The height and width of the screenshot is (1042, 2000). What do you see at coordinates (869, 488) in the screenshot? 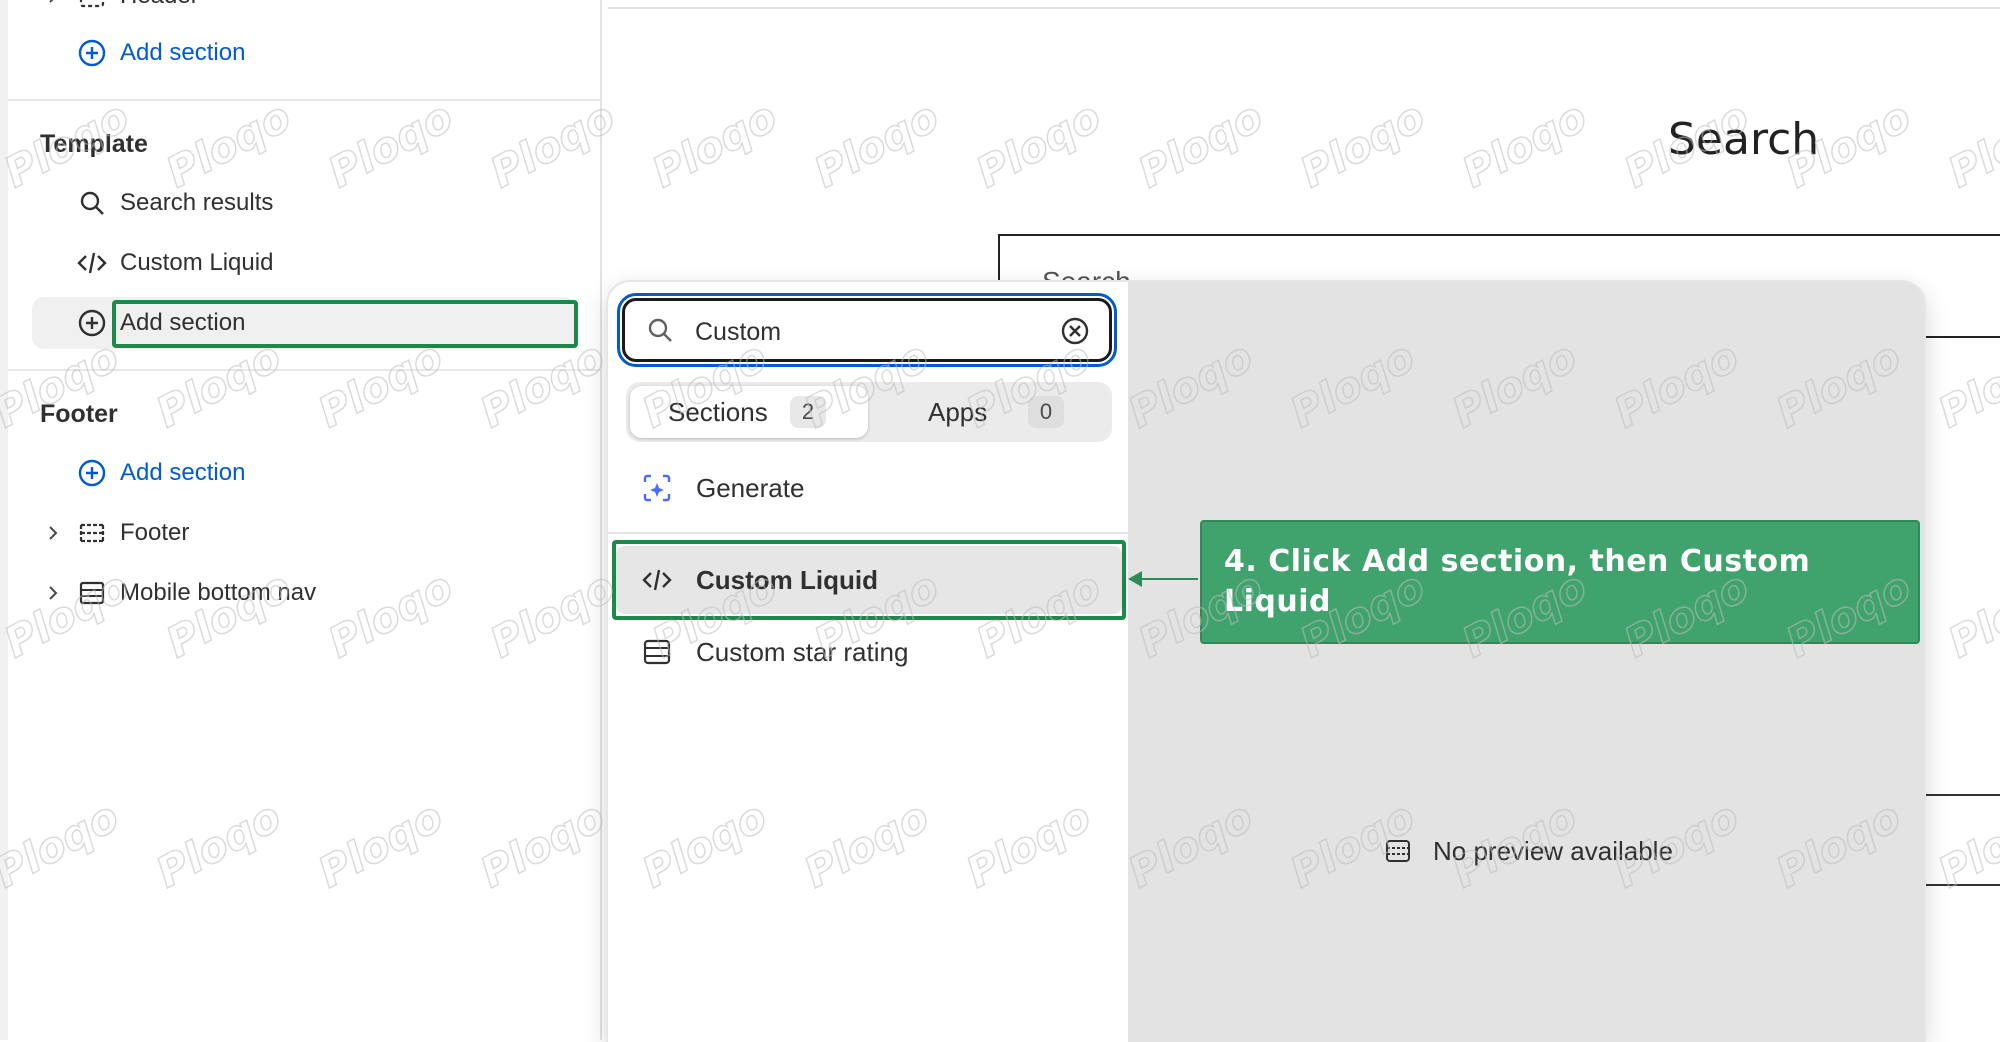
I see `generate-button: Generate` at bounding box center [869, 488].